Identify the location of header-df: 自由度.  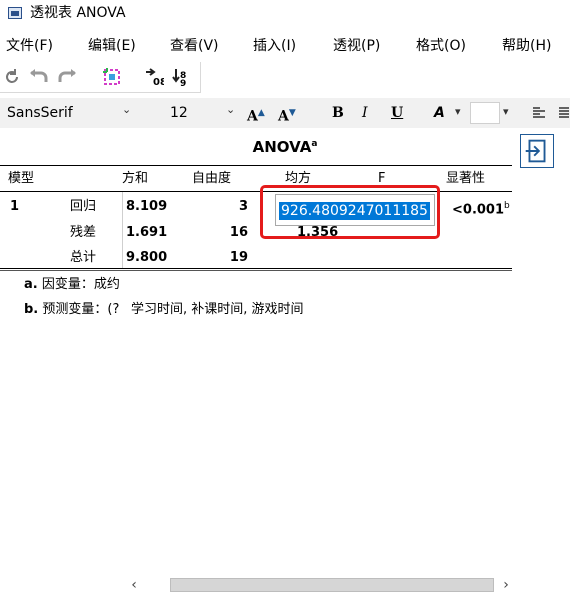
(212, 178).